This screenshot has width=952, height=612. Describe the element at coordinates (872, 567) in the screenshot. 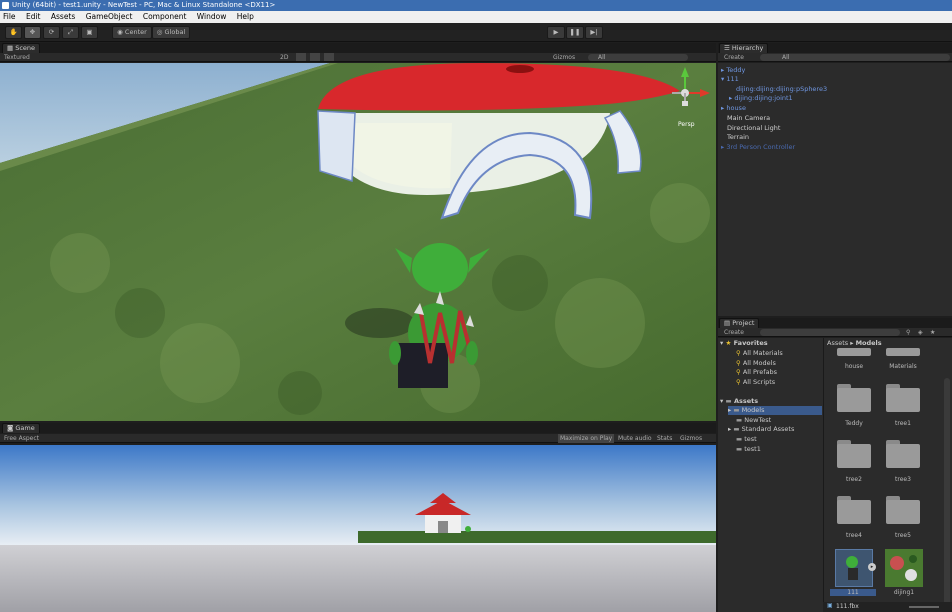

I see `expand-model-icon: ▸` at that location.